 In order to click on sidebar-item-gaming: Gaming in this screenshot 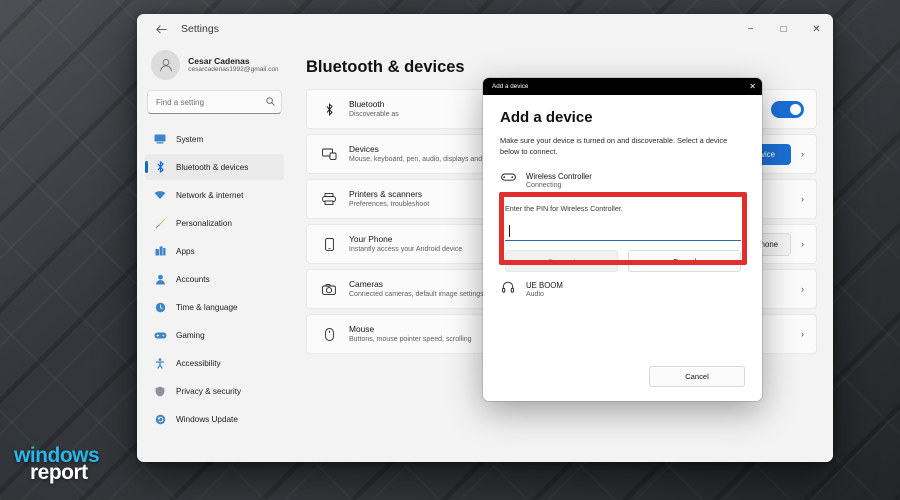, I will do `click(214, 335)`.